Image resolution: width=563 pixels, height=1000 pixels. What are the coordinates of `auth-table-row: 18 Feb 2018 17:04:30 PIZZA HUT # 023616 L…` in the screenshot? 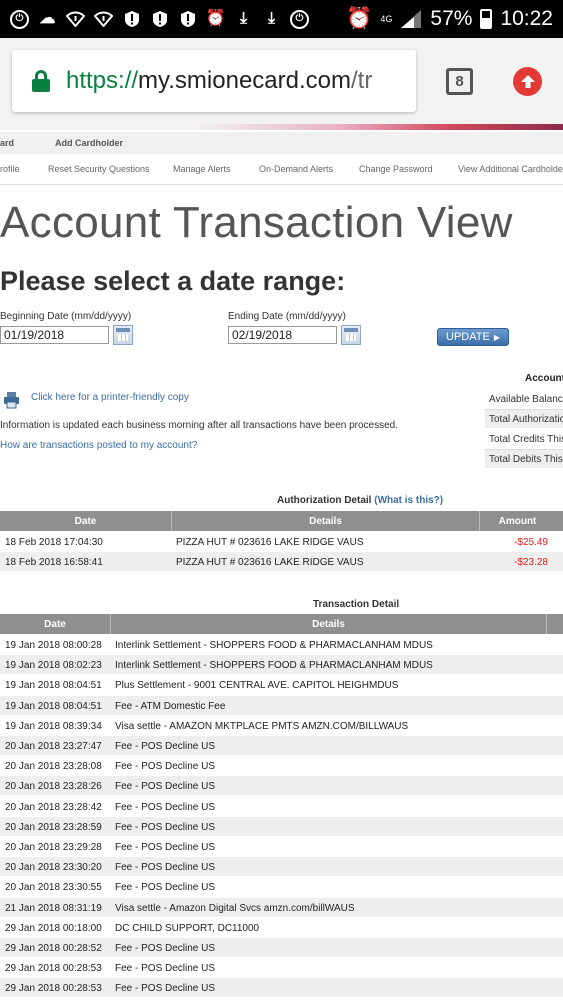 It's located at (281, 542).